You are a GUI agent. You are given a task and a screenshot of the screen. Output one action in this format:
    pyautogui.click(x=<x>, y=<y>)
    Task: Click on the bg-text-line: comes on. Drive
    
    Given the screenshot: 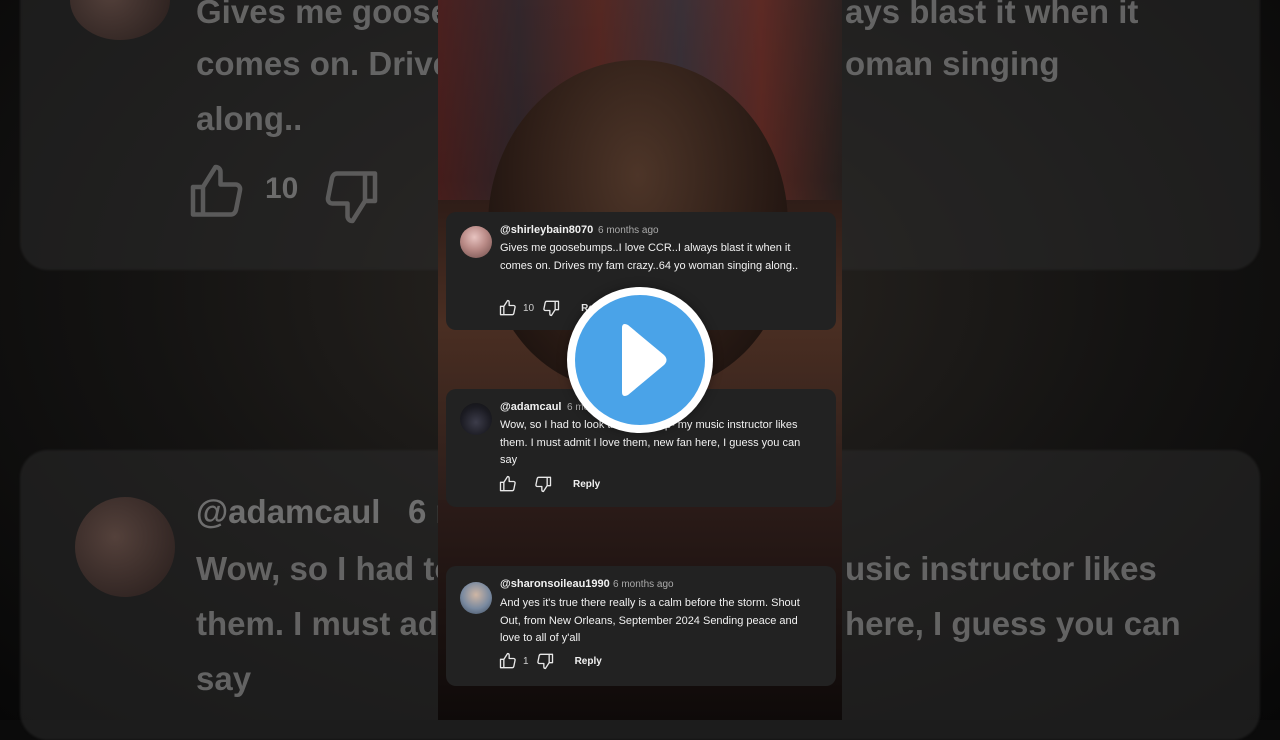 What is the action you would take?
    pyautogui.click(x=323, y=63)
    